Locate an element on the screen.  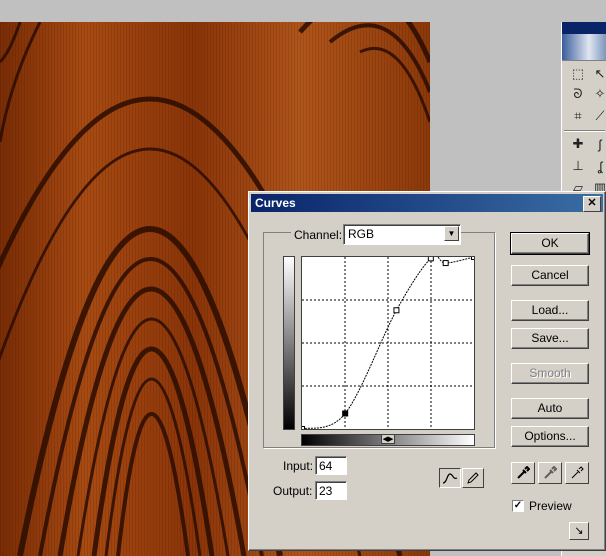
gradient-toggle-icon: ◀▶ is located at coordinates (388, 439).